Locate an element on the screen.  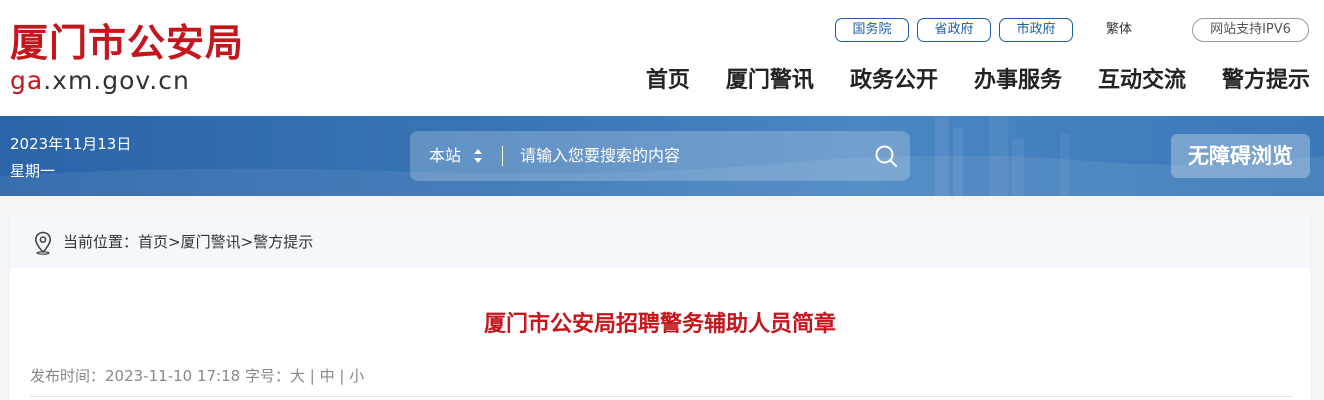
breadcrumb-text: 当前位置：首页>厦门警讯>警方提示 is located at coordinates (188, 242).